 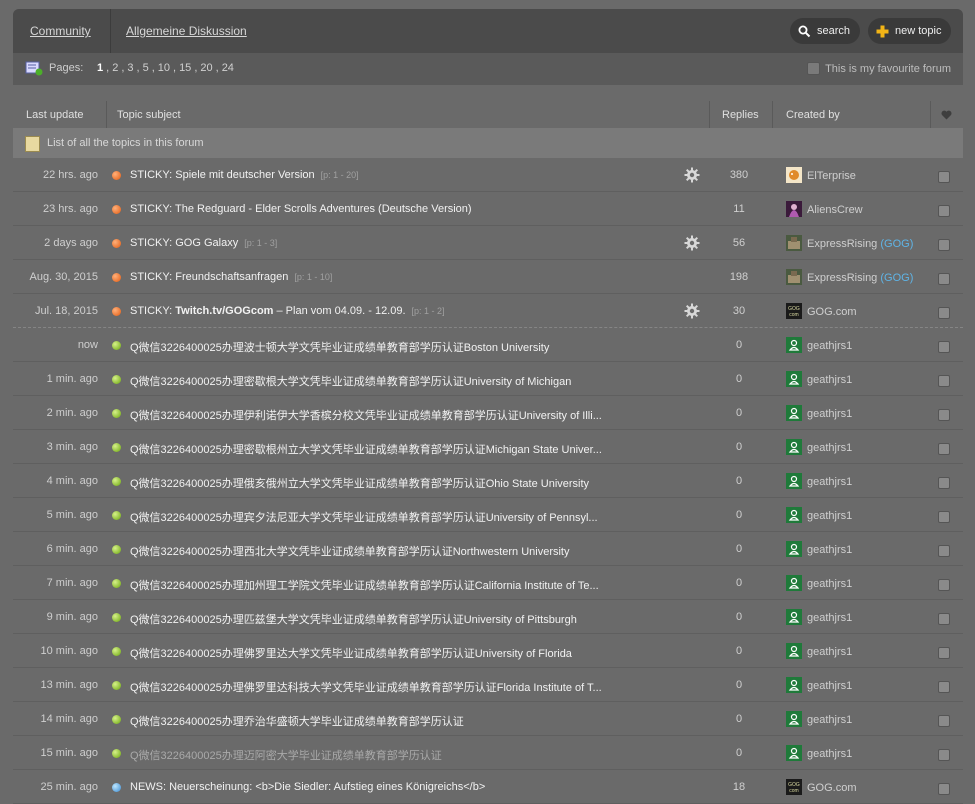 What do you see at coordinates (813, 115) in the screenshot?
I see `column-created-by: Created by` at bounding box center [813, 115].